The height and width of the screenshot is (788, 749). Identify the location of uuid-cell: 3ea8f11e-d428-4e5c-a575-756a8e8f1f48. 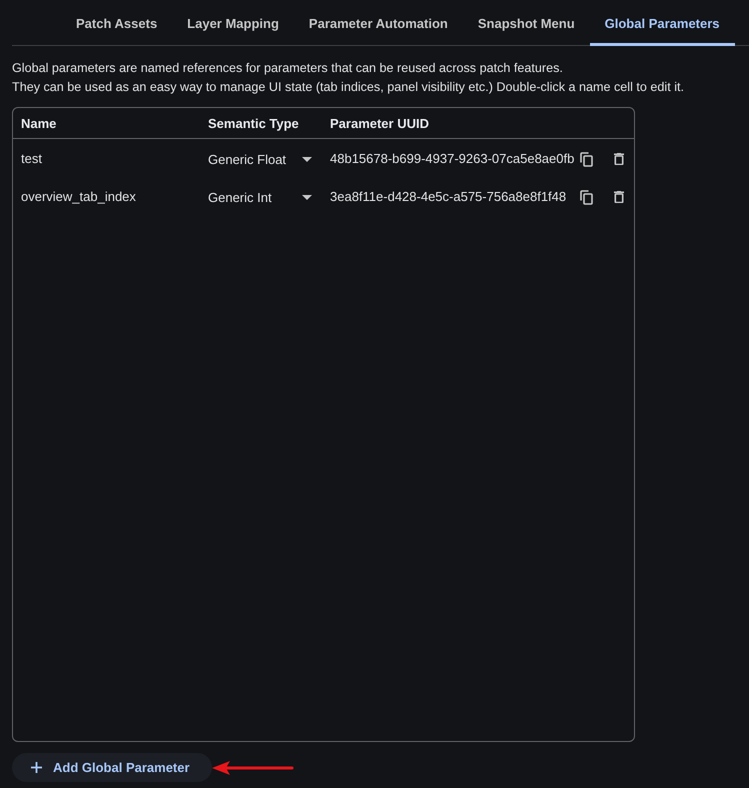
(448, 196).